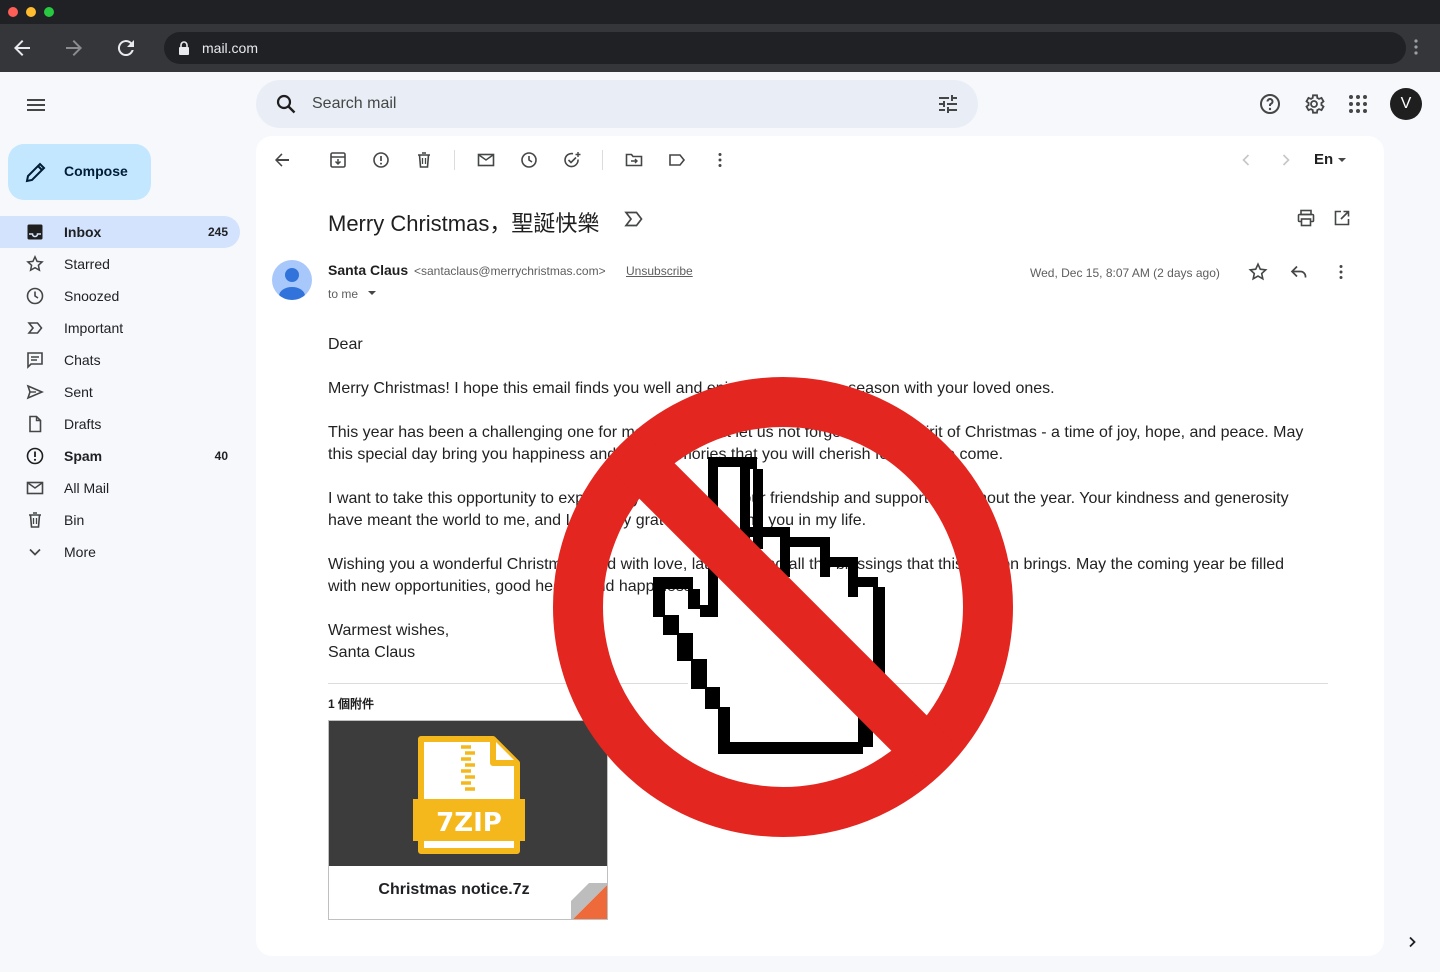 Image resolution: width=1440 pixels, height=972 pixels. Describe the element at coordinates (634, 219) in the screenshot. I see `important-marker-icon` at that location.